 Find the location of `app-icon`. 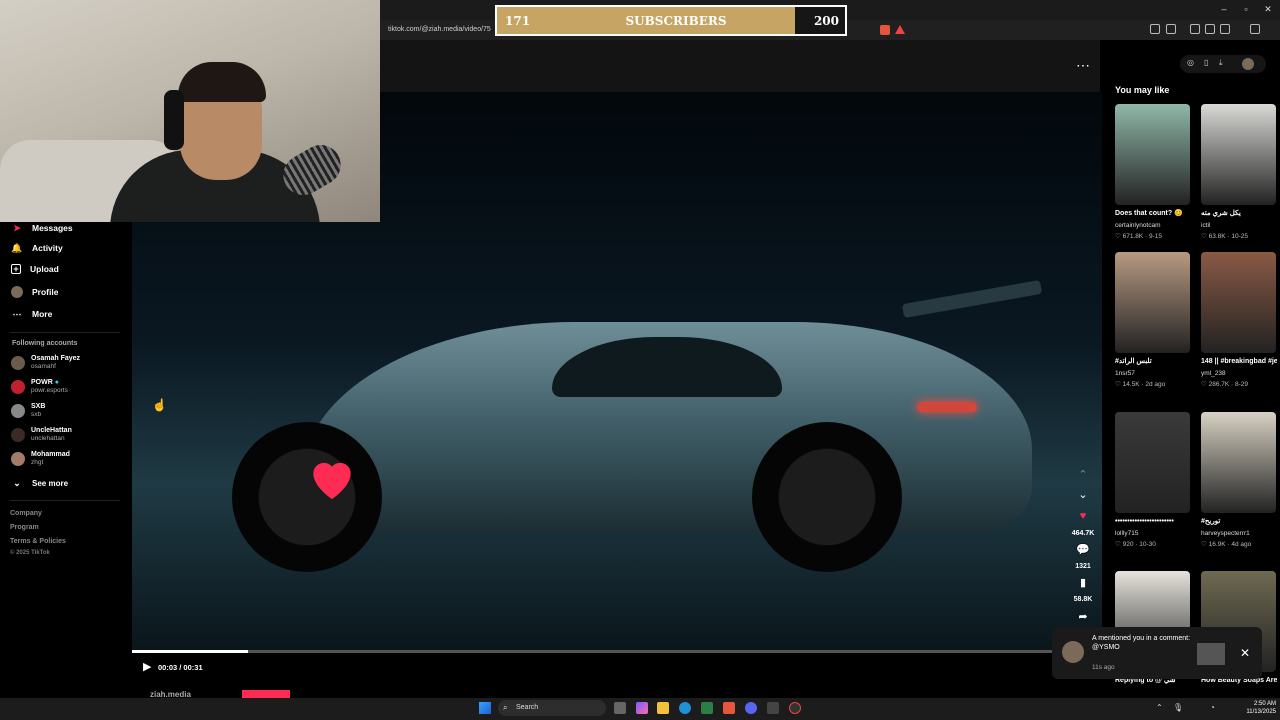

app-icon is located at coordinates (773, 708).